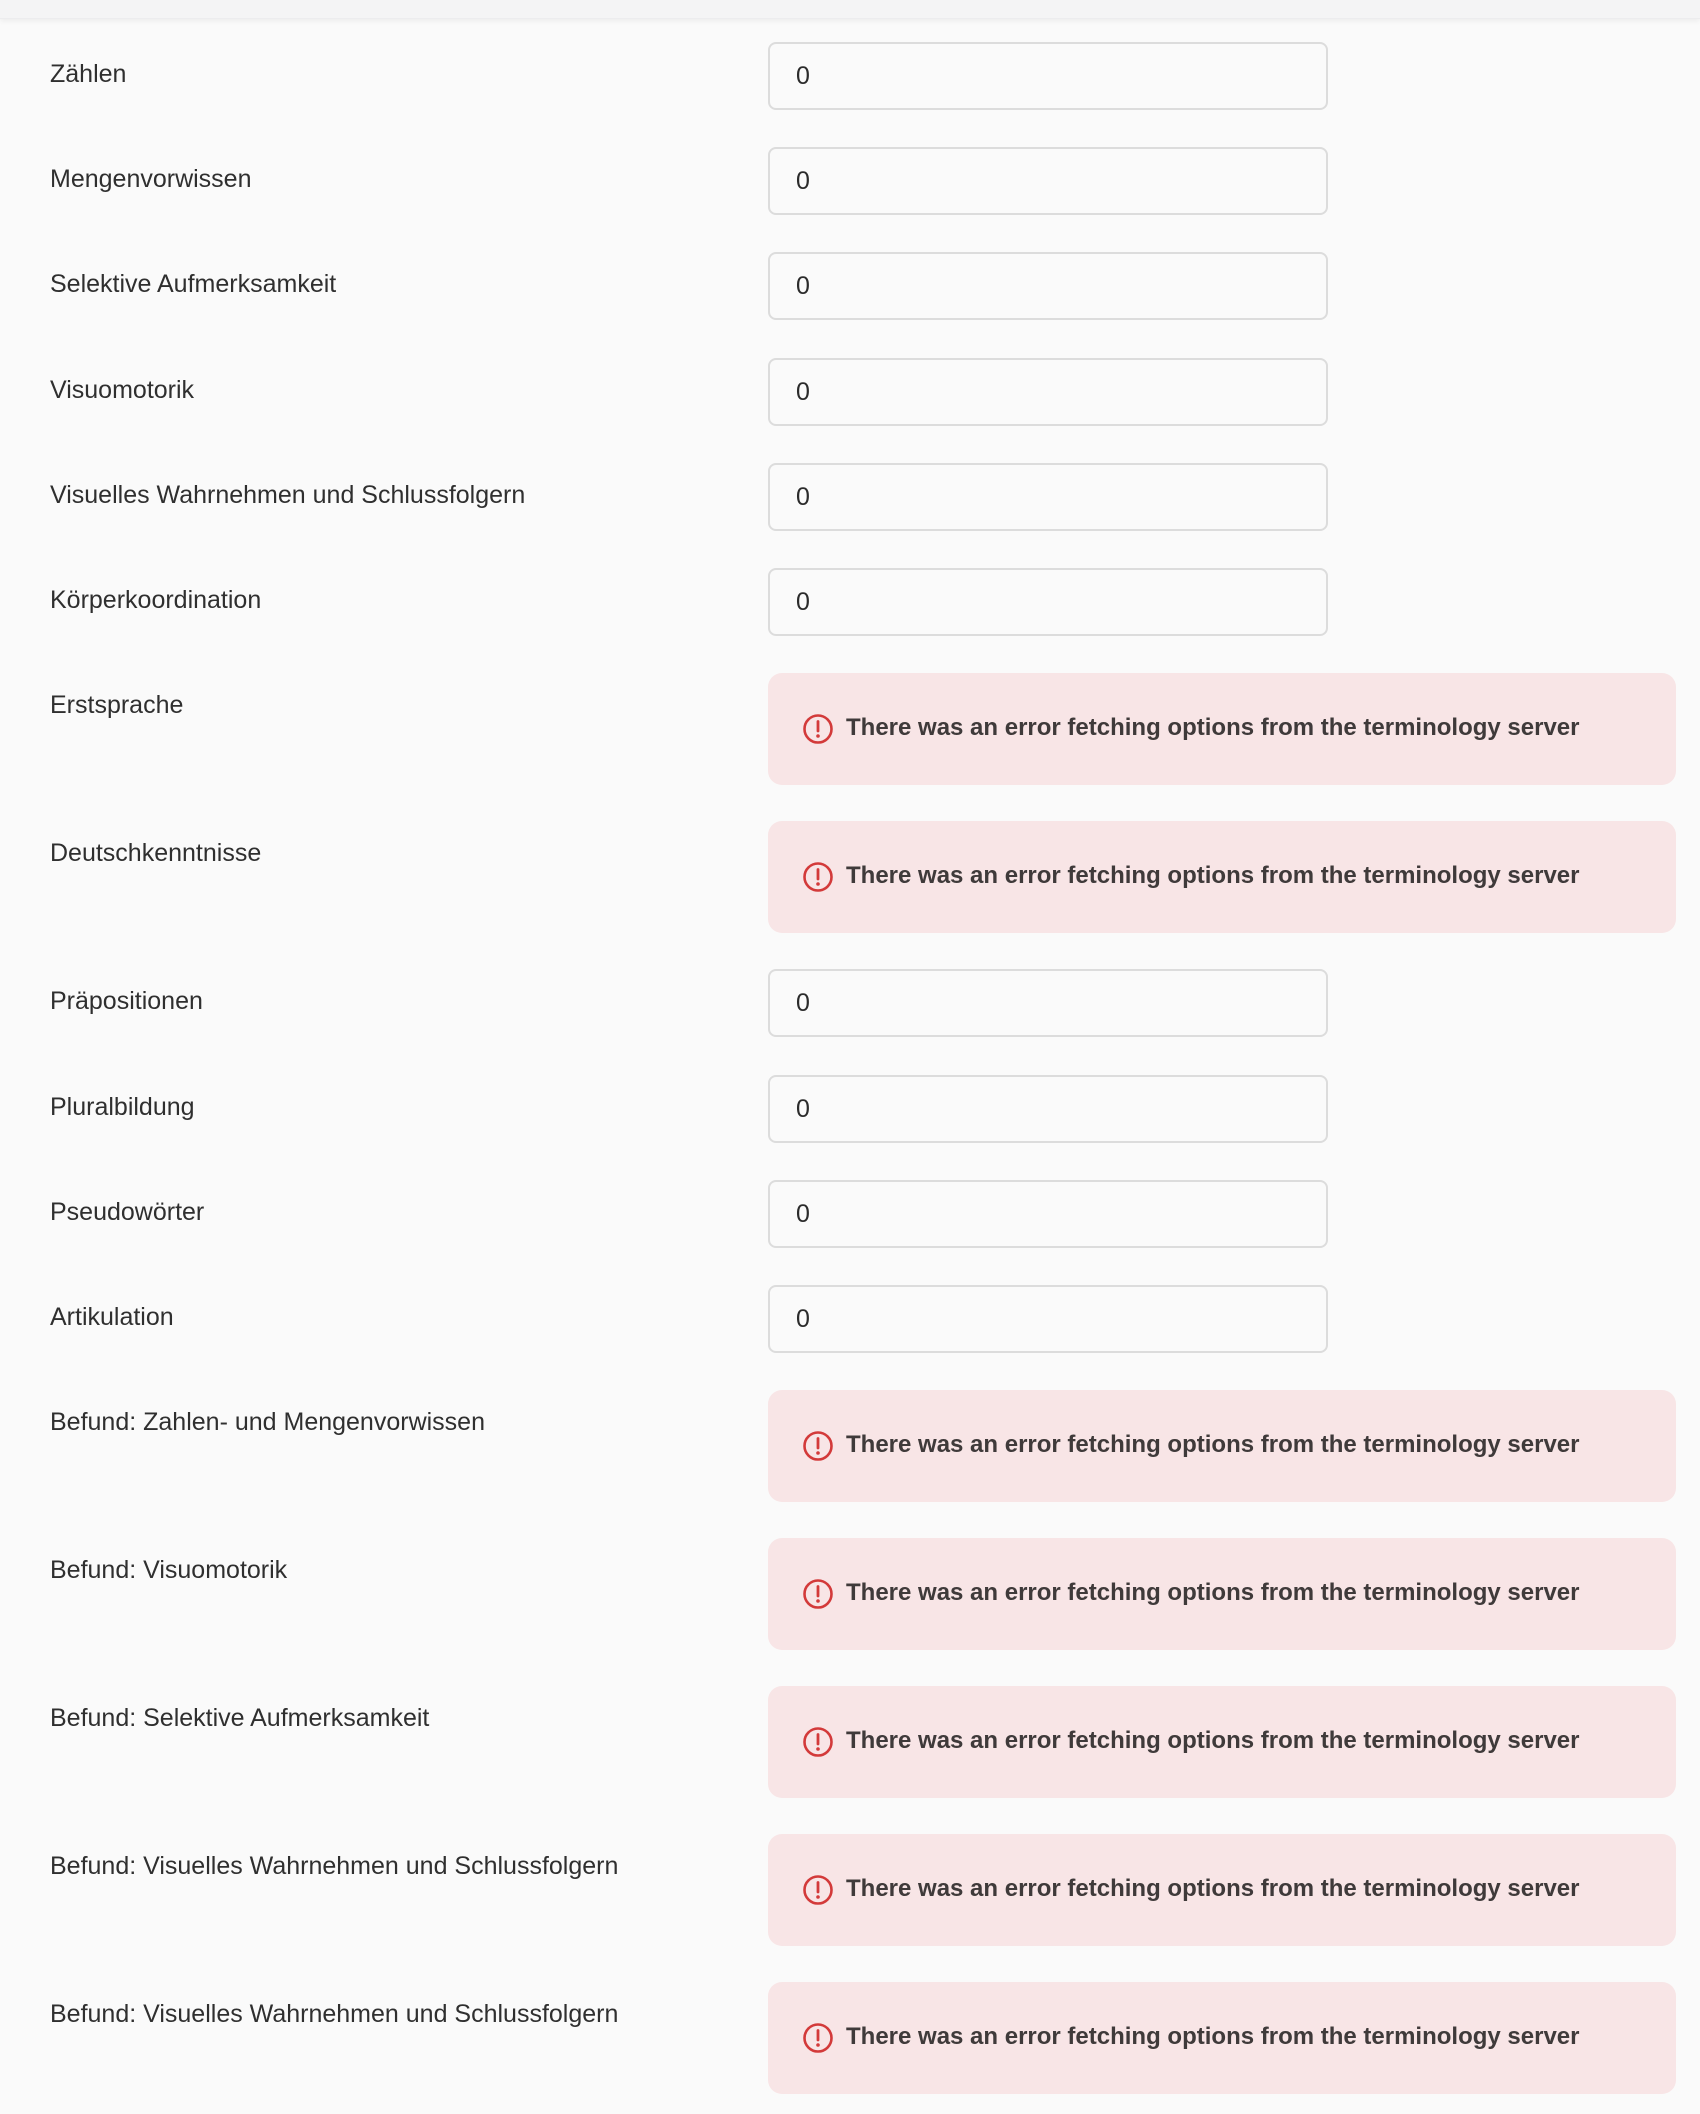  What do you see at coordinates (240, 1718) in the screenshot?
I see `field-label: Befund: Selektive Aufmerksamkeit` at bounding box center [240, 1718].